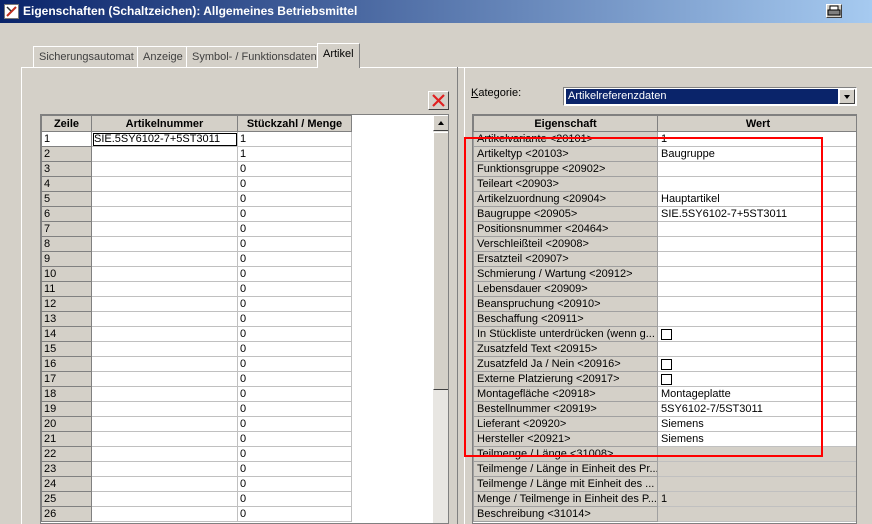 The image size is (872, 524). What do you see at coordinates (66, 349) in the screenshot?
I see `row-number: 15` at bounding box center [66, 349].